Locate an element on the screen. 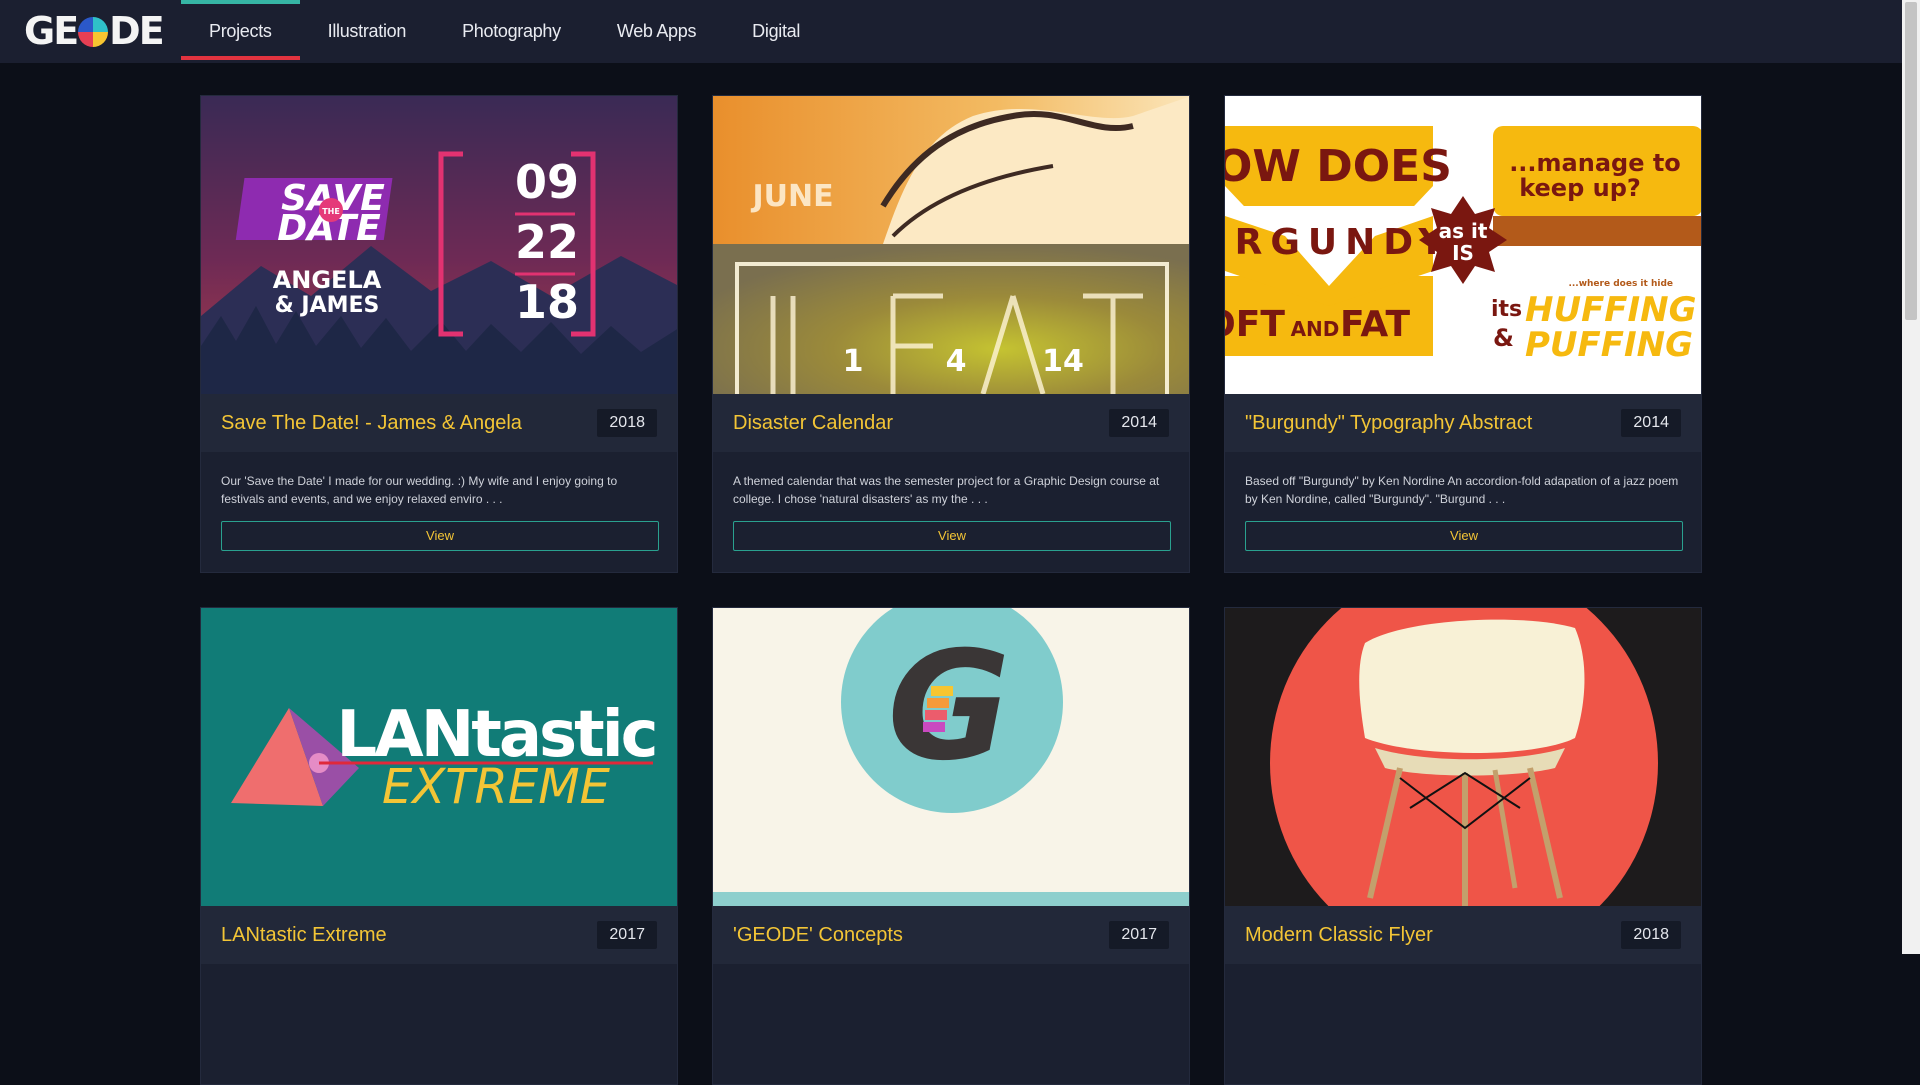 The height and width of the screenshot is (1085, 1920). project-card: G 'GEODE' Concepts 2017 is located at coordinates (951, 846).